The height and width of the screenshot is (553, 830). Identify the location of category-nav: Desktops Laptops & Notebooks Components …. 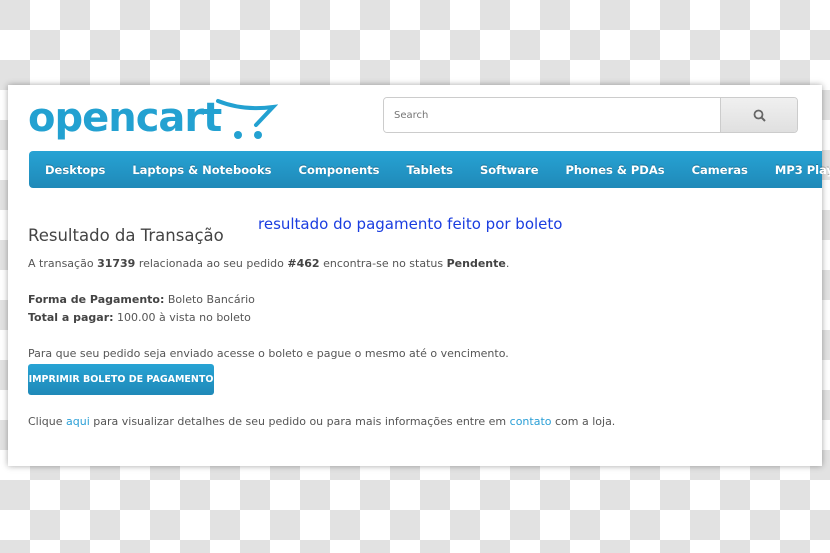
(429, 169).